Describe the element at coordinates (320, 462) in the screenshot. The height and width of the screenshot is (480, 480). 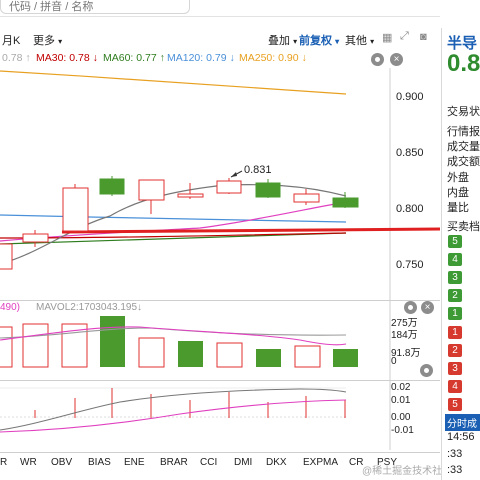
I see `tab-expma: EXPMA` at that location.